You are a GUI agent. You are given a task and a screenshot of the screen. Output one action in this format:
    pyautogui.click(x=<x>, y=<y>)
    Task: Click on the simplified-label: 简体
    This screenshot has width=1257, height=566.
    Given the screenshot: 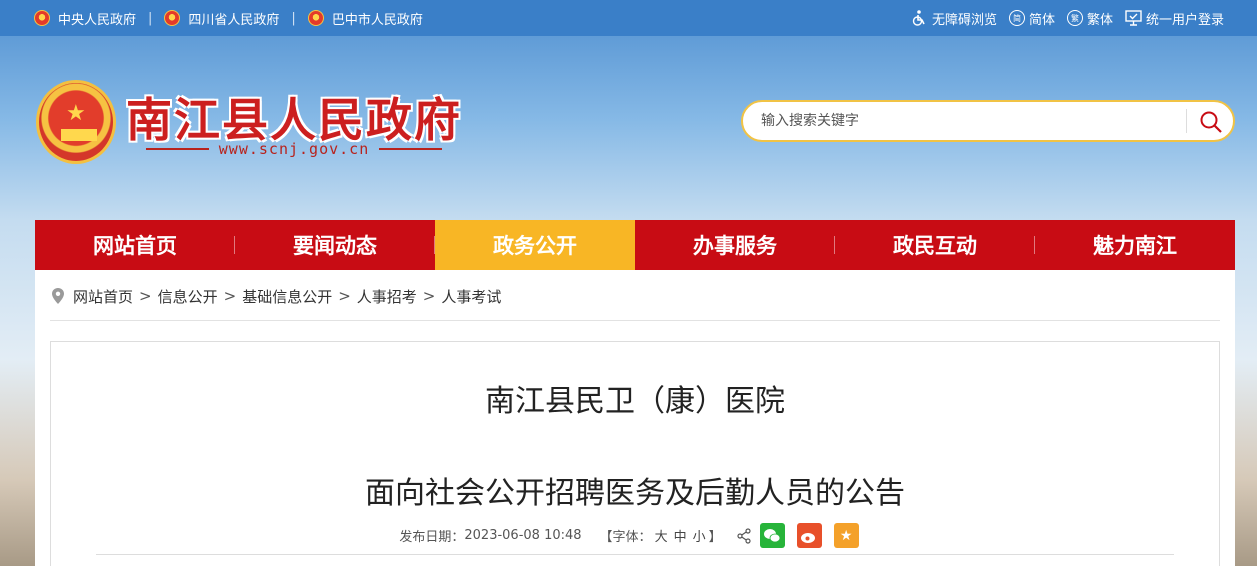 What is the action you would take?
    pyautogui.click(x=1041, y=20)
    